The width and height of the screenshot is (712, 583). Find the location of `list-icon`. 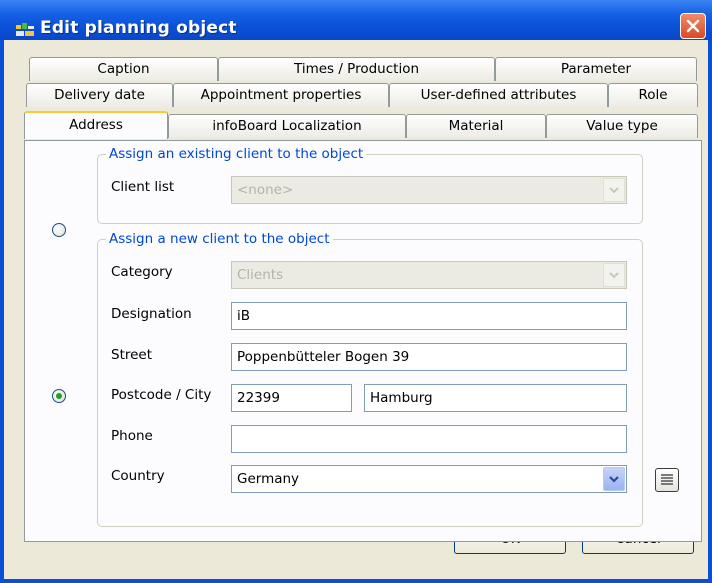

list-icon is located at coordinates (667, 479).